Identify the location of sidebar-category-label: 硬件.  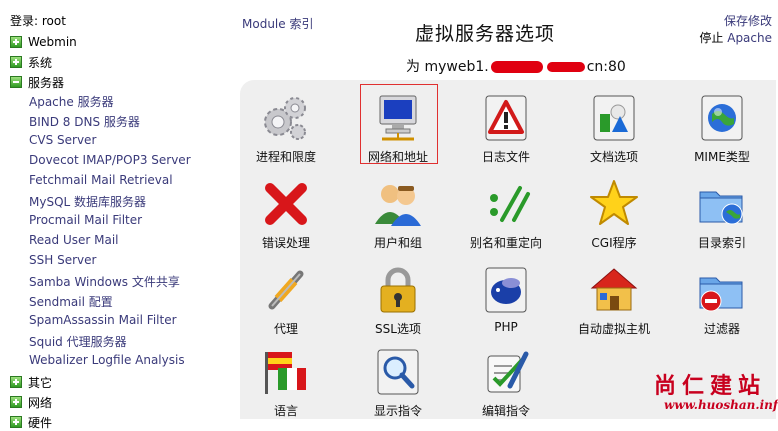
(40, 422).